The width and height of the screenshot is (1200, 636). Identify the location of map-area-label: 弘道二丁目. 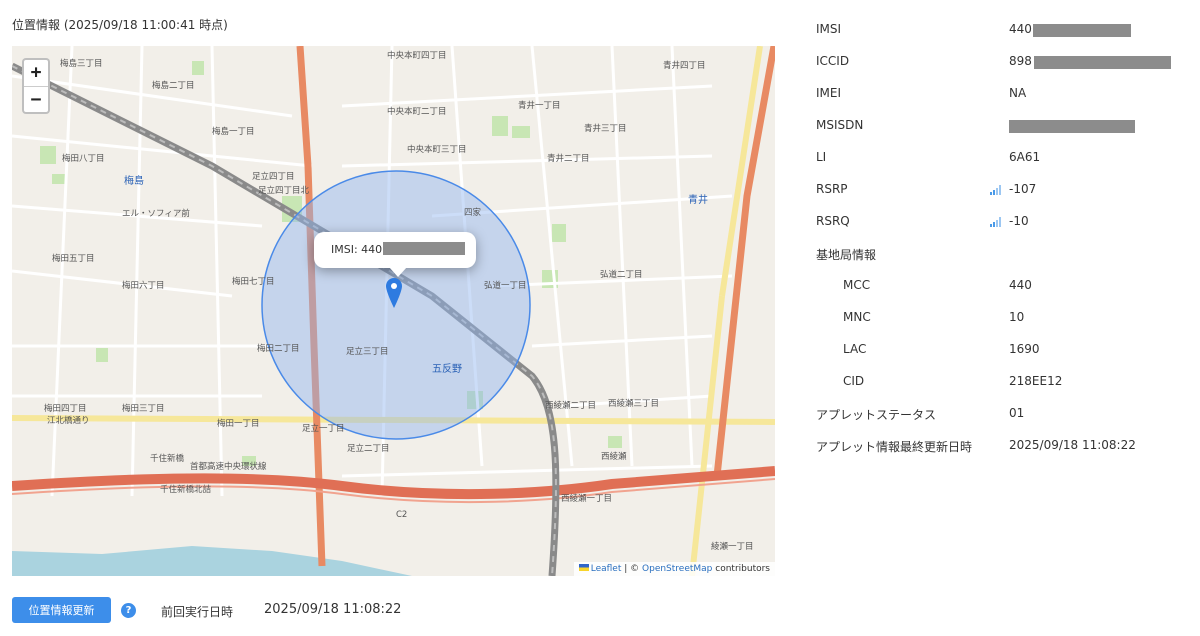
(621, 274).